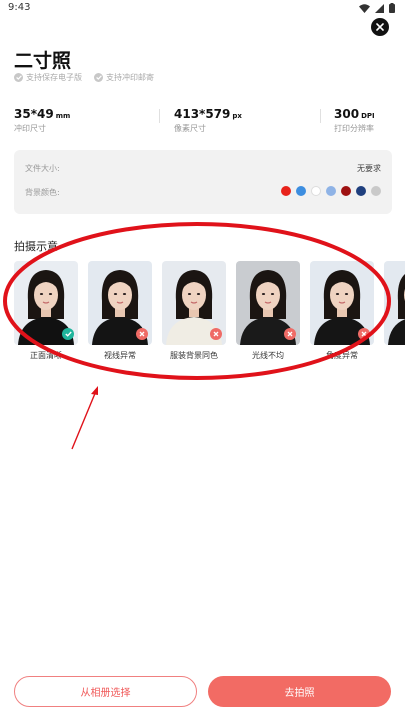  I want to click on example-photo-label: 服装背景同色, so click(194, 355).